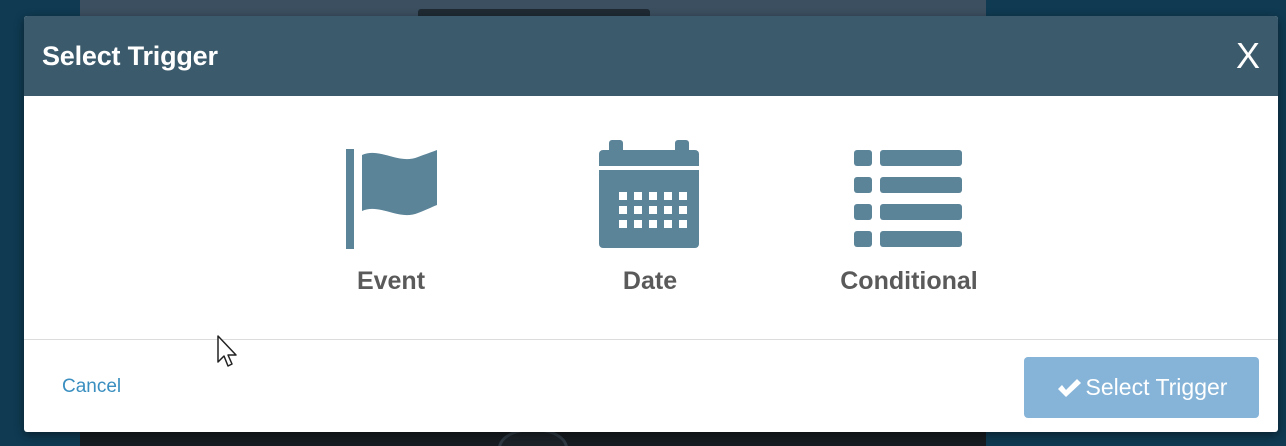  What do you see at coordinates (391, 199) in the screenshot?
I see `flag-icon` at bounding box center [391, 199].